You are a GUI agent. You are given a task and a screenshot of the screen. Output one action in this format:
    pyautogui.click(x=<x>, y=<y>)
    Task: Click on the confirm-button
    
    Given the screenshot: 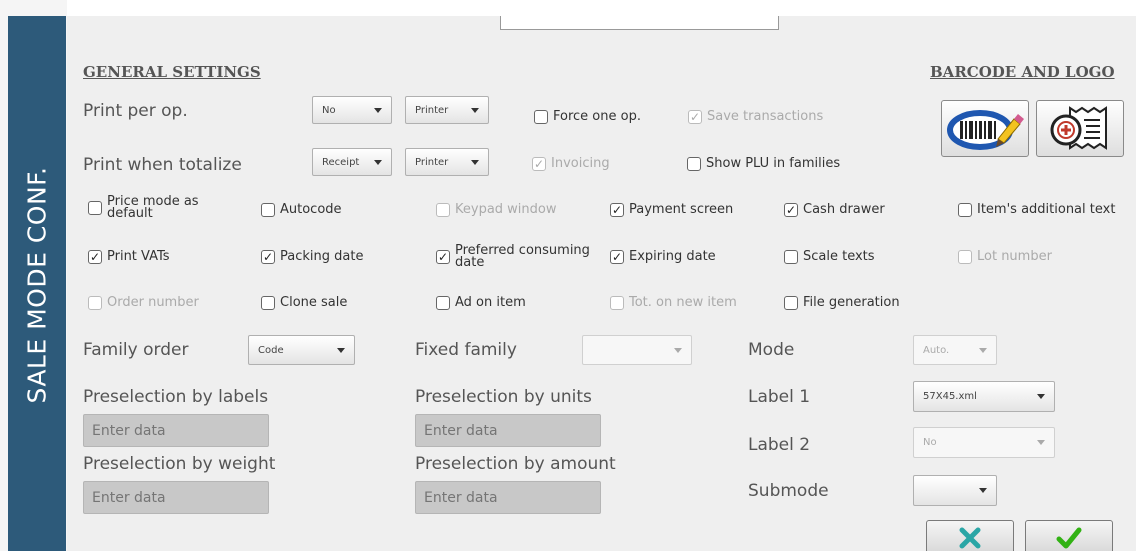 What is the action you would take?
    pyautogui.click(x=1069, y=535)
    